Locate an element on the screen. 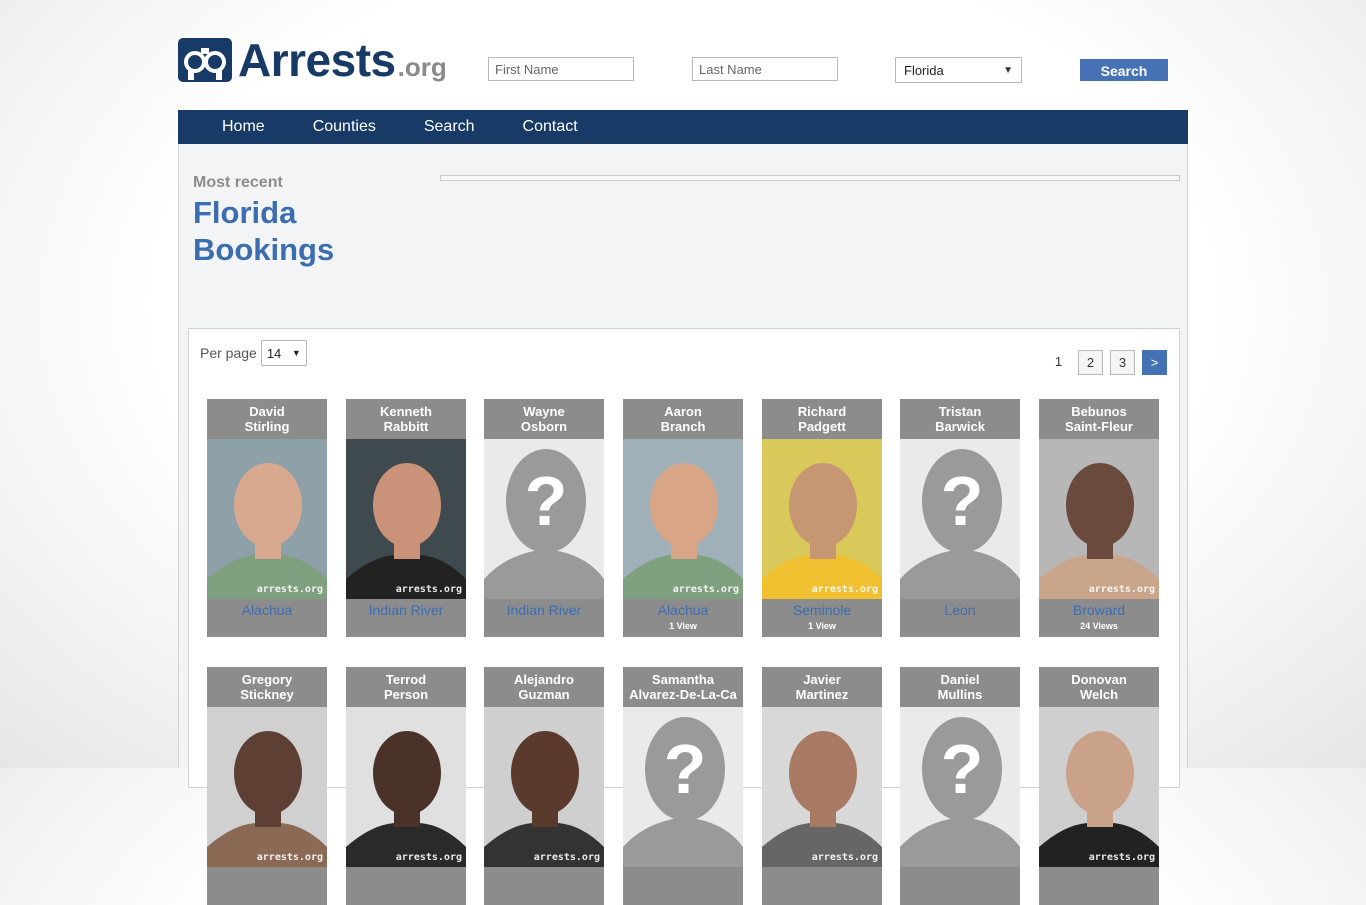  page-current: 1 is located at coordinates (1058, 361).